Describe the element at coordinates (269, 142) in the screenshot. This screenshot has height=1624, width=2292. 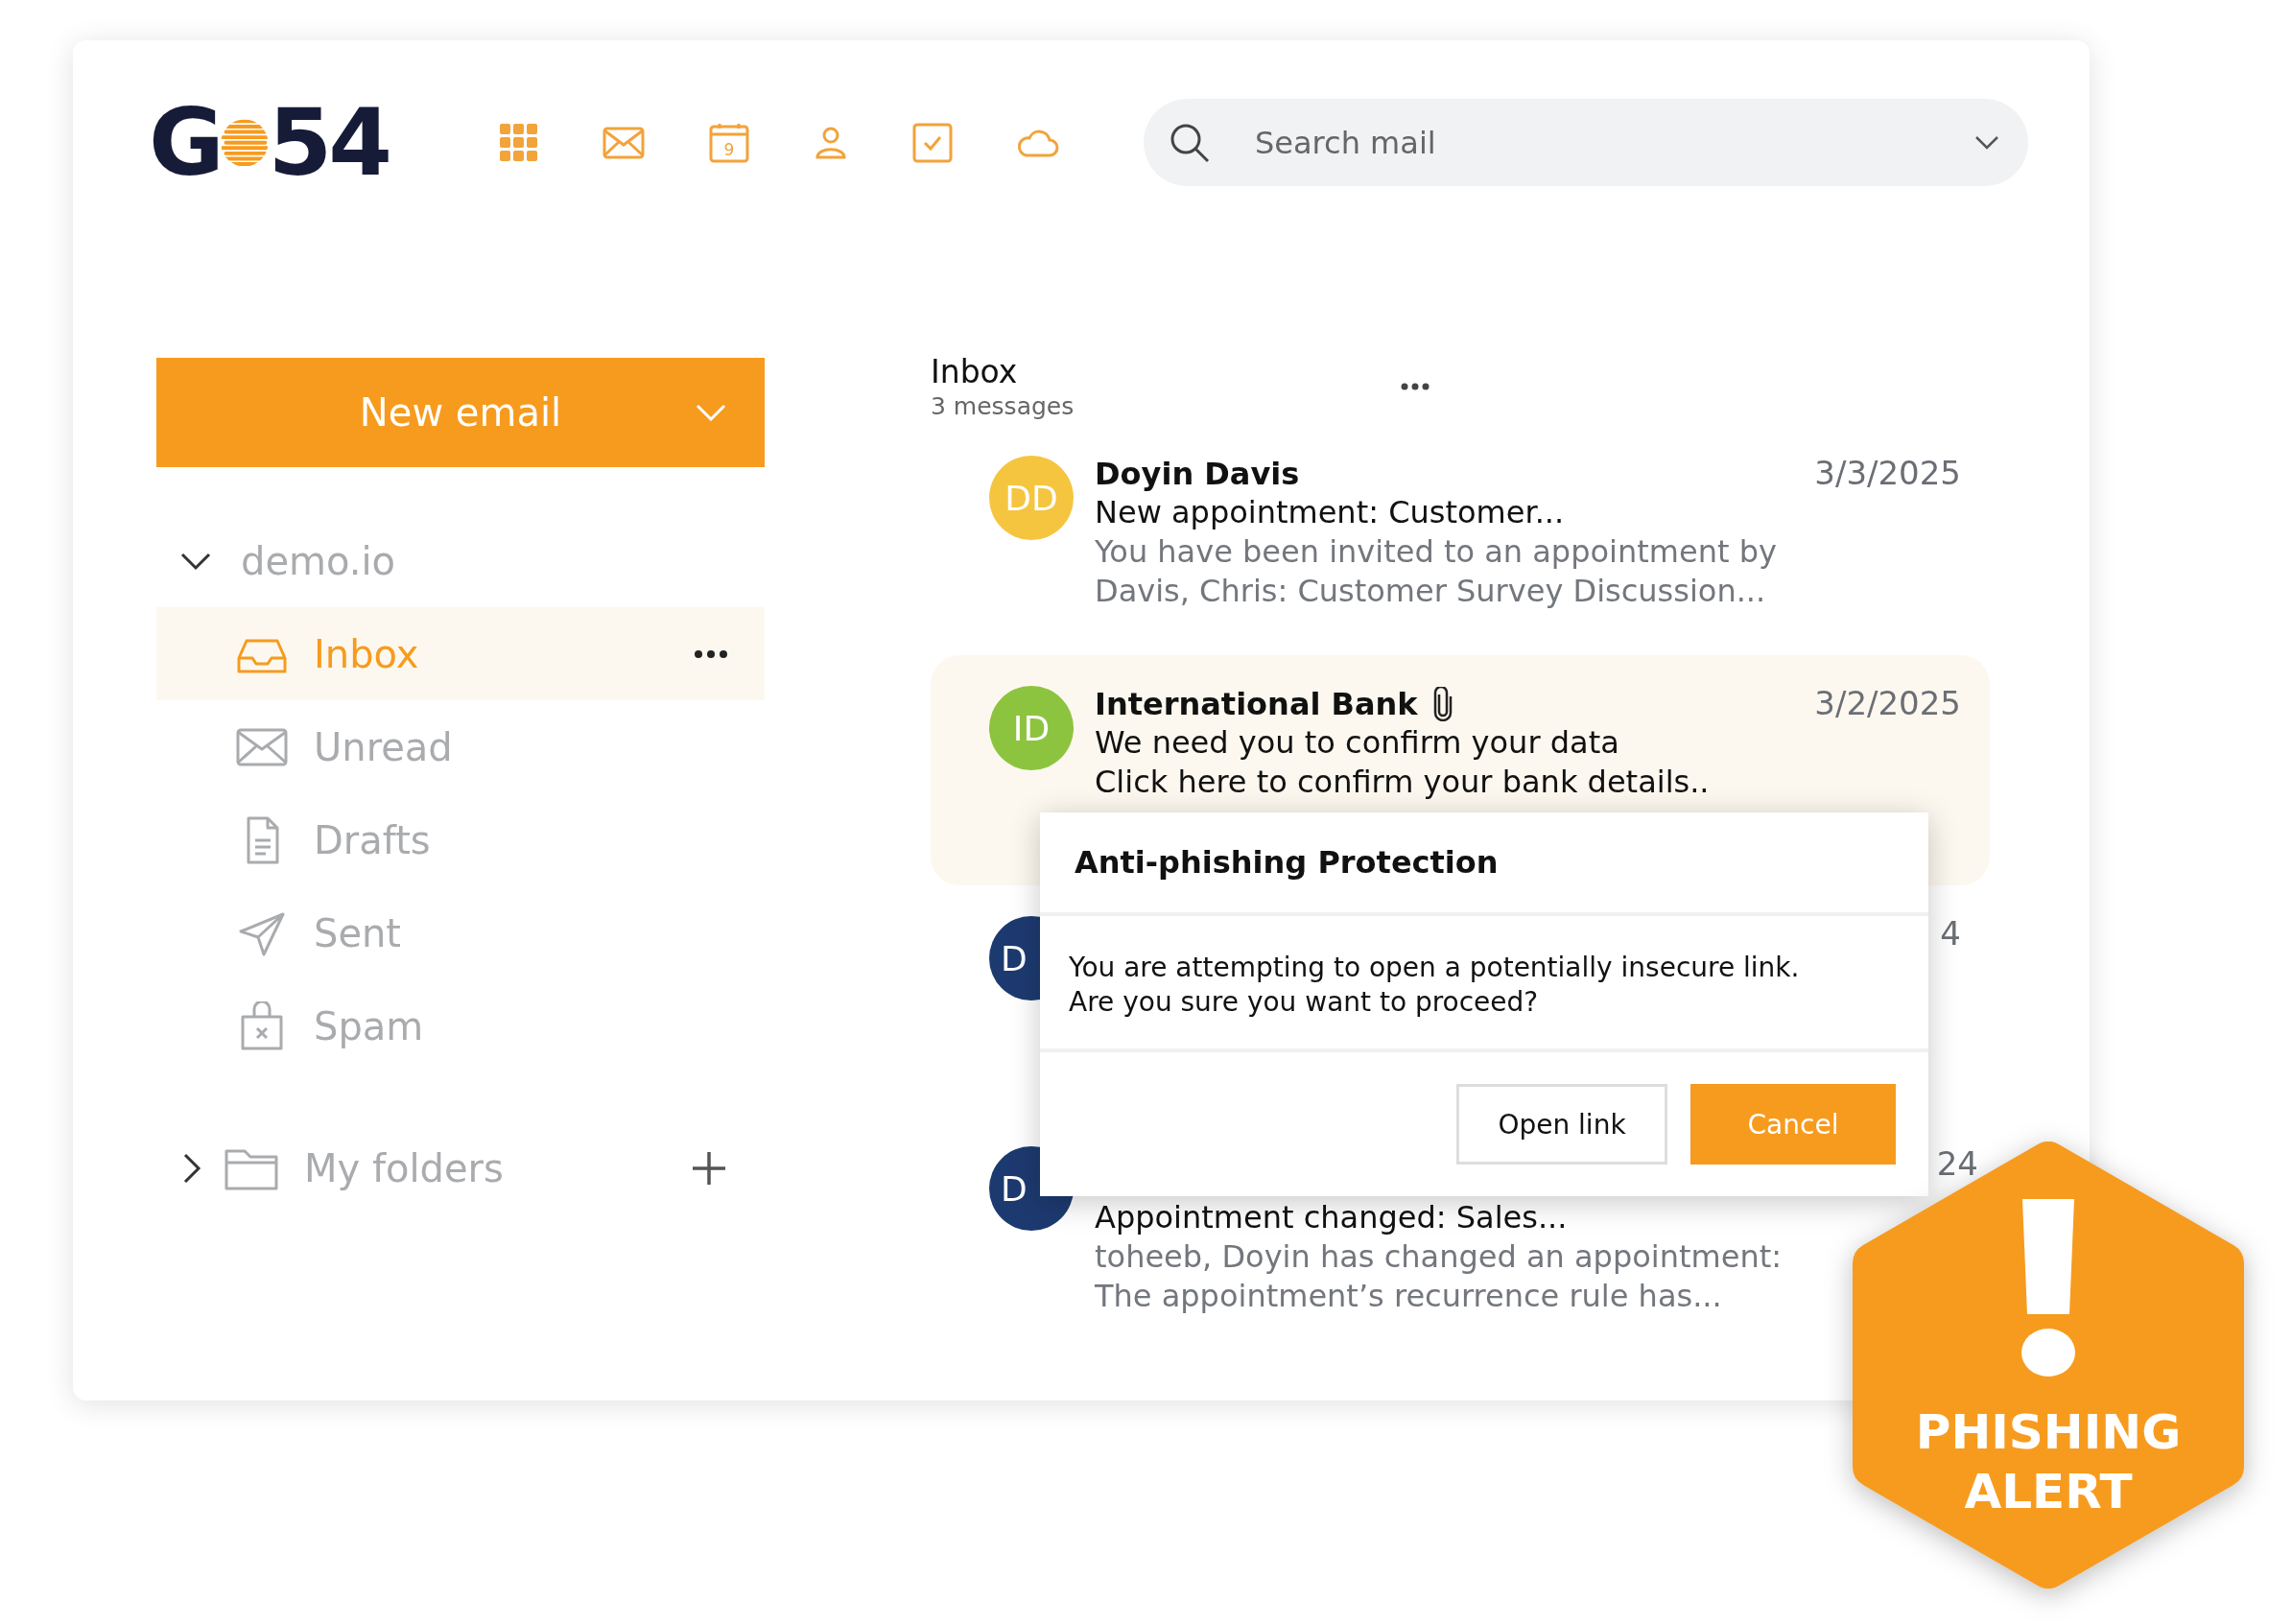
I see `logo: G 54` at that location.